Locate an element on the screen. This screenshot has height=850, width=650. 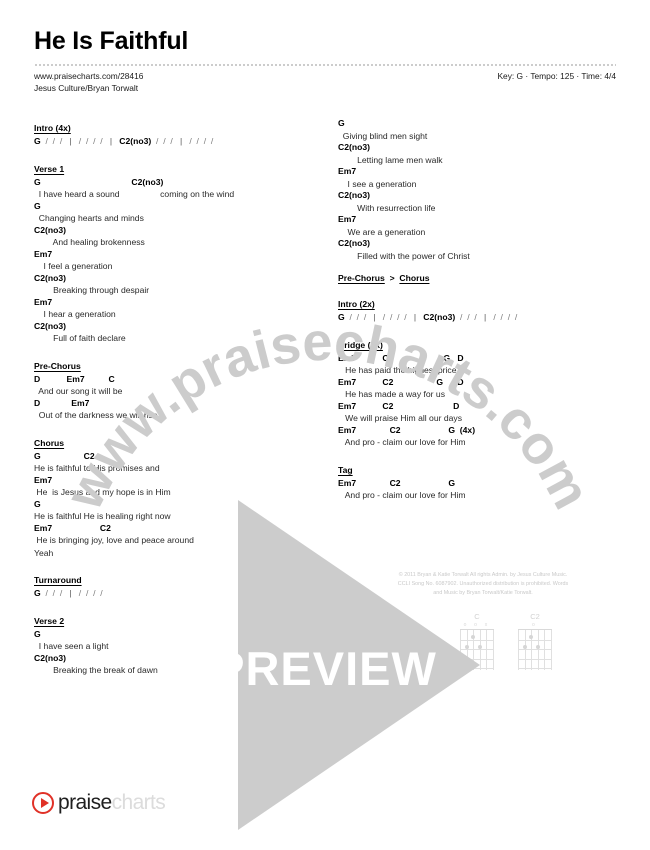
section-label: Bridge (2x) is located at coordinates (360, 344).